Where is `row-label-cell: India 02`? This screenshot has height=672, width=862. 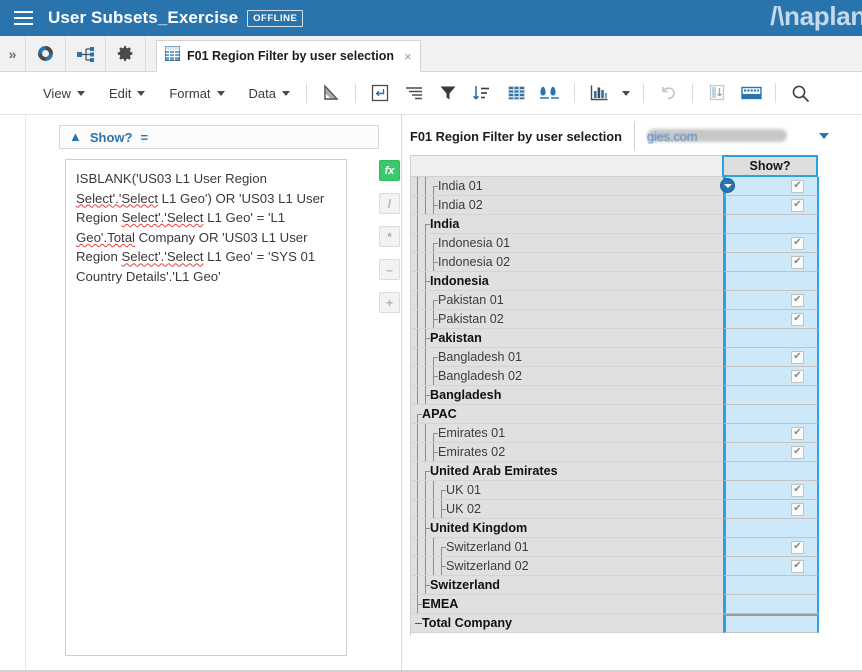
row-label-cell: India 02 is located at coordinates (567, 205).